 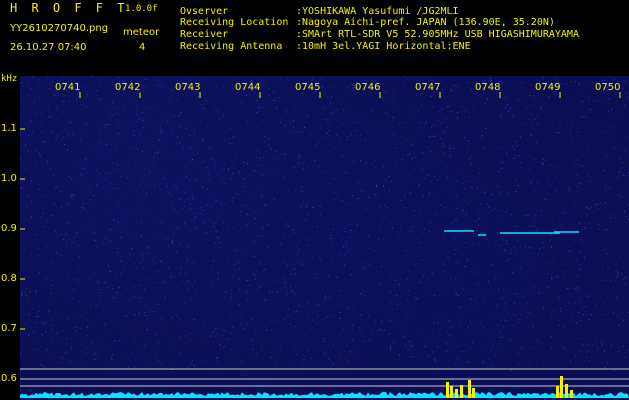 What do you see at coordinates (308, 87) in the screenshot?
I see `time-tick-label: 0745` at bounding box center [308, 87].